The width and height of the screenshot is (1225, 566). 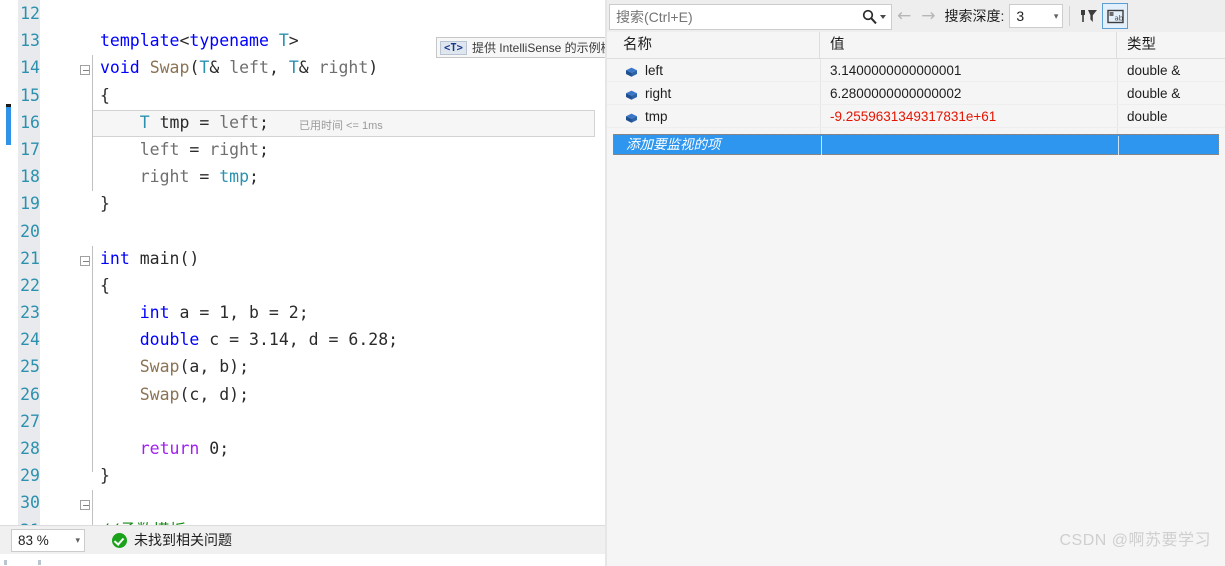 What do you see at coordinates (717, 144) in the screenshot?
I see `add-watch-placeholder: 添加要监视的项` at bounding box center [717, 144].